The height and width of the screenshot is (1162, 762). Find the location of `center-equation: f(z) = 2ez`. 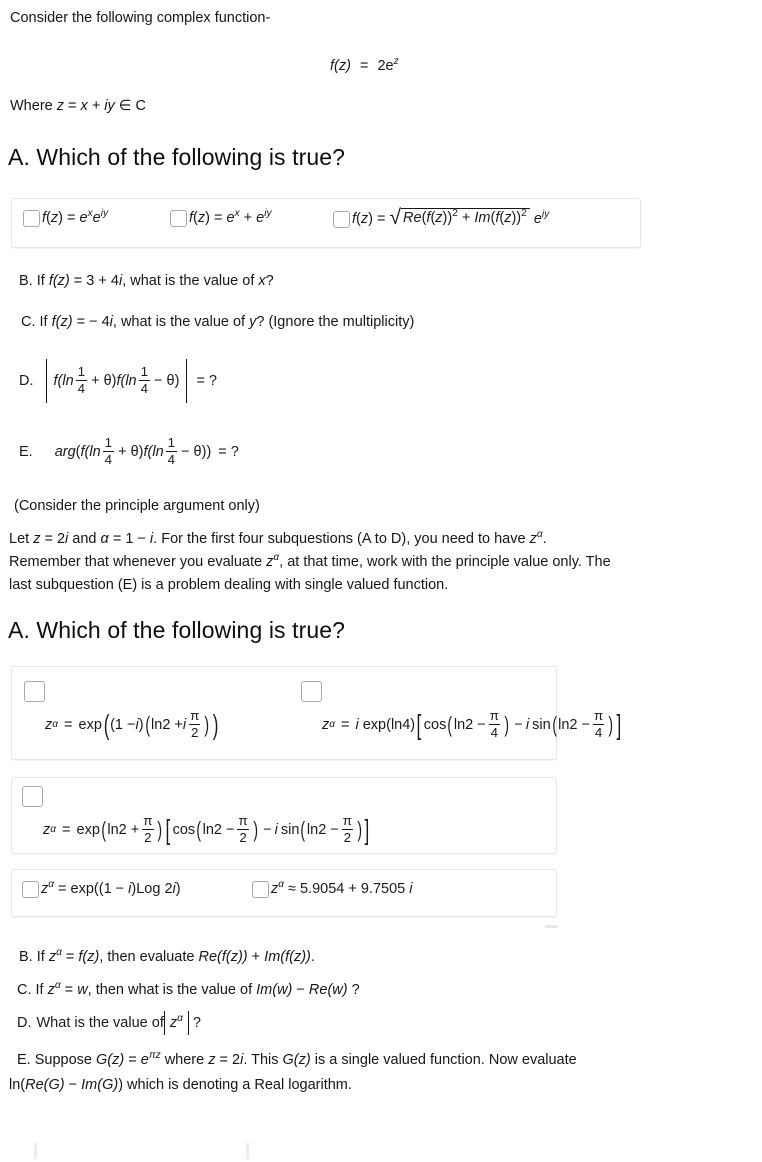

center-equation: f(z) = 2ez is located at coordinates (364, 65).